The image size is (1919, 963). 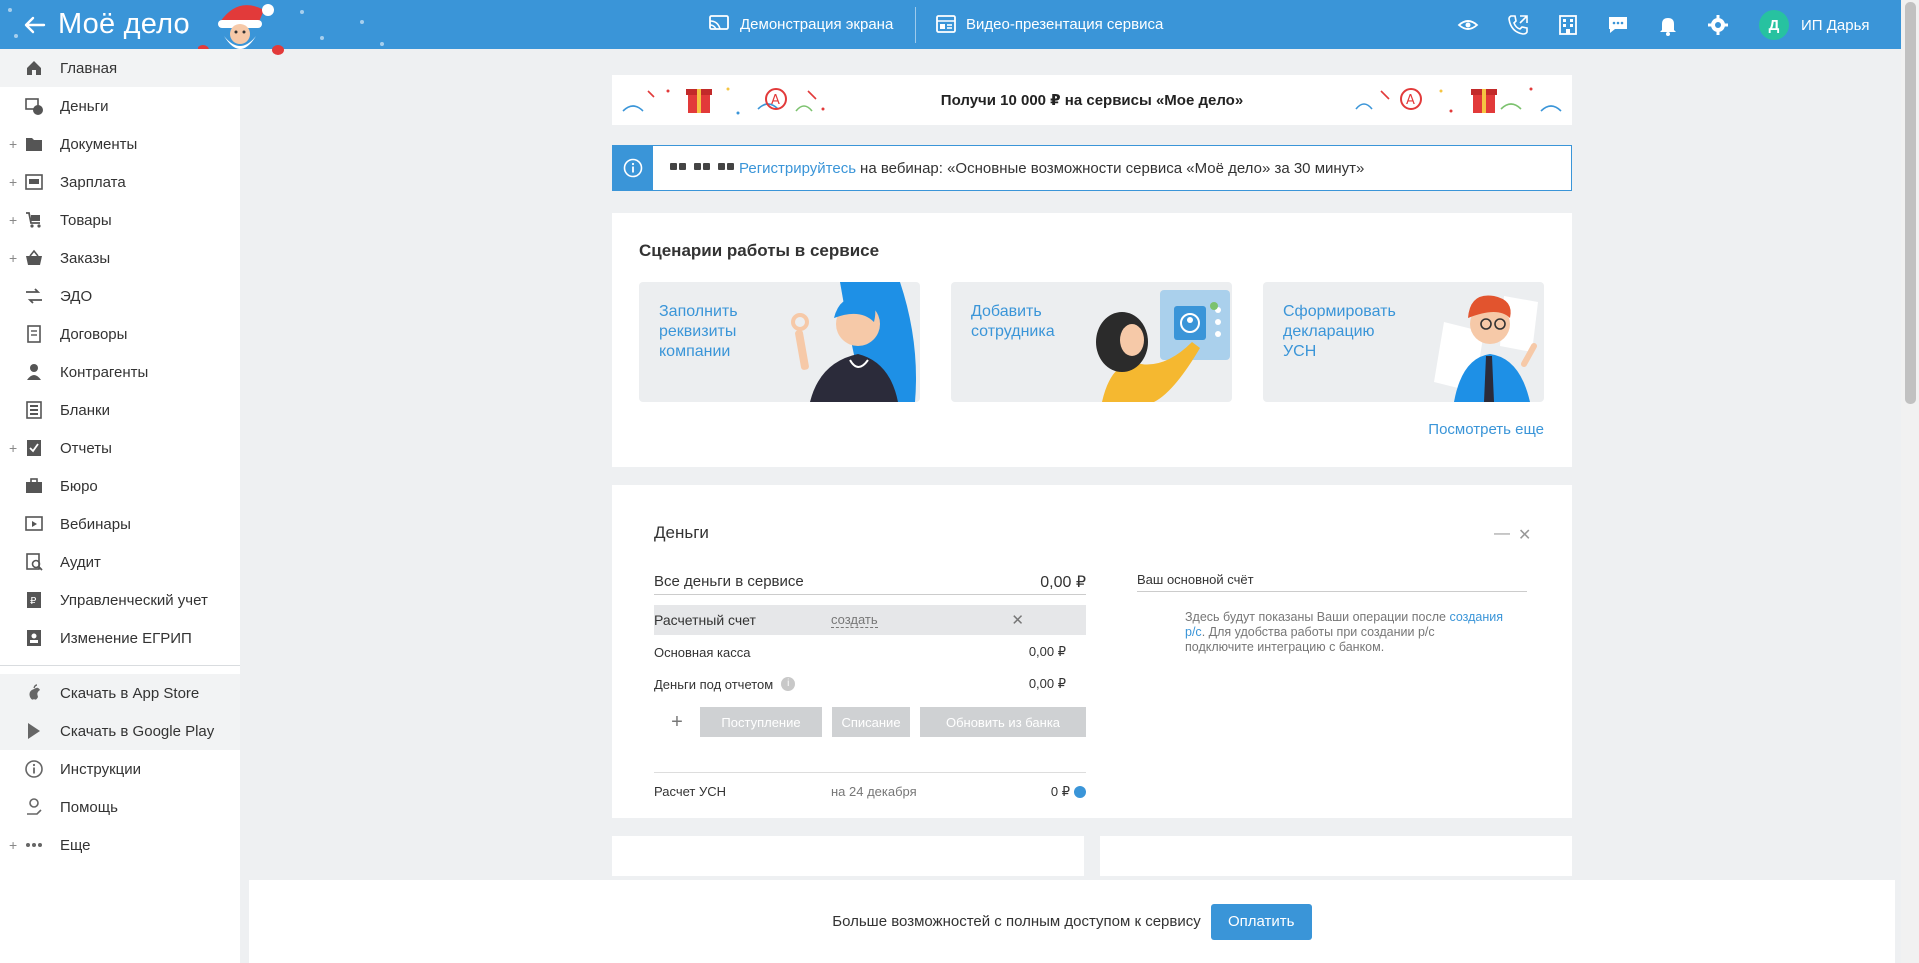 I want to click on webinar-icon, so click(x=34, y=523).